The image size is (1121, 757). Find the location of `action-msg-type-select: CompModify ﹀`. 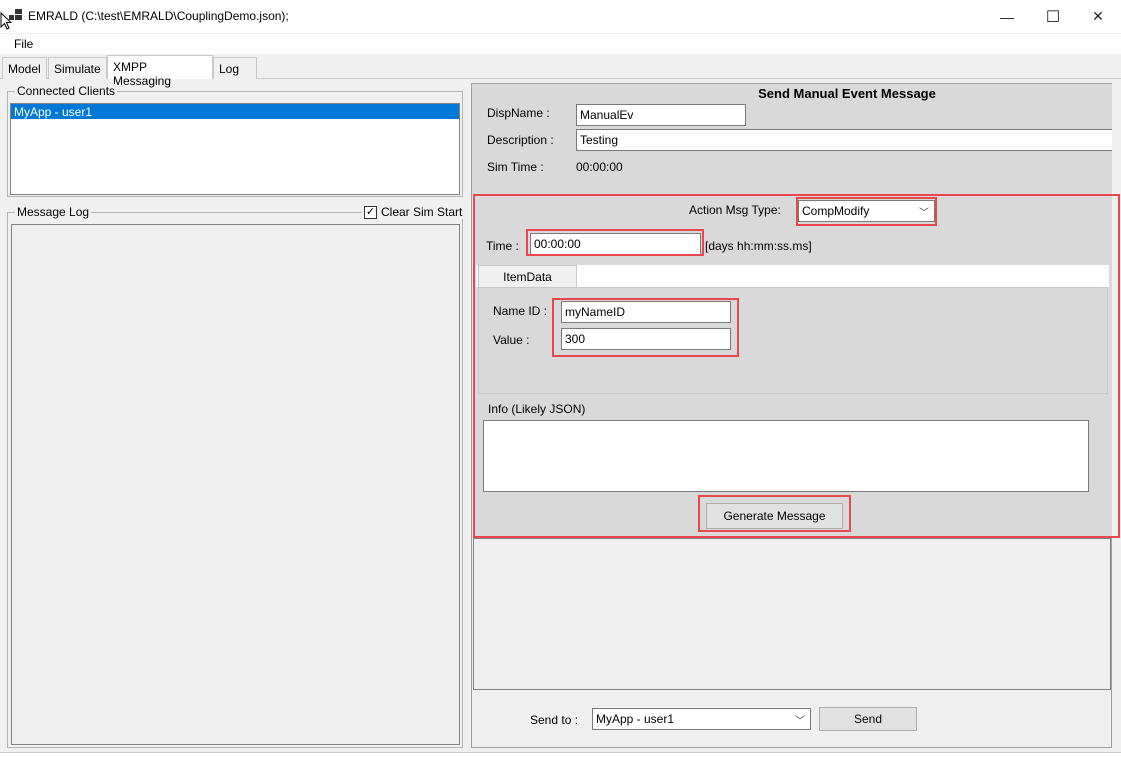

action-msg-type-select: CompModify ﹀ is located at coordinates (866, 211).